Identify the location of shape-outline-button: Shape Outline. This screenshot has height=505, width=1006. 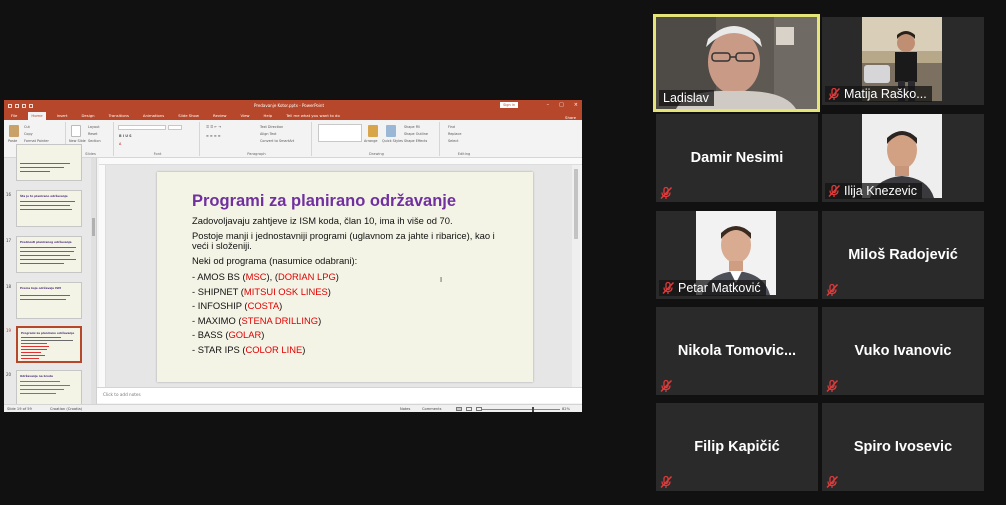
(416, 134).